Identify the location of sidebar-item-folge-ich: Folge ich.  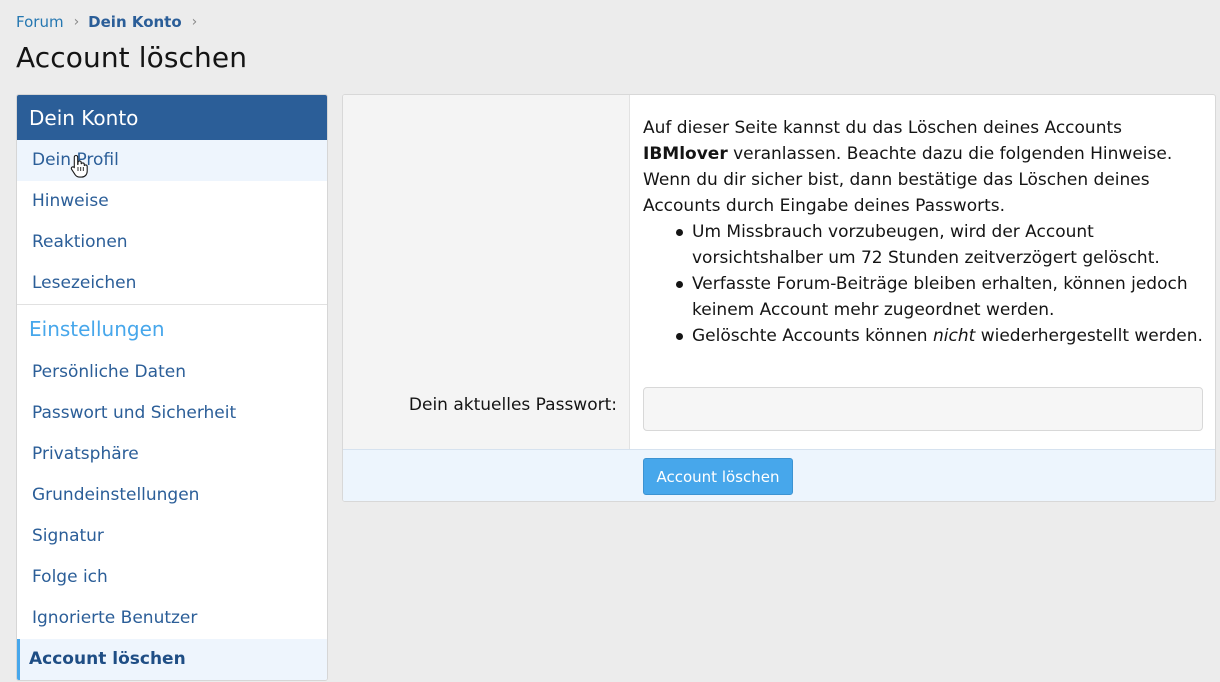
(172, 577).